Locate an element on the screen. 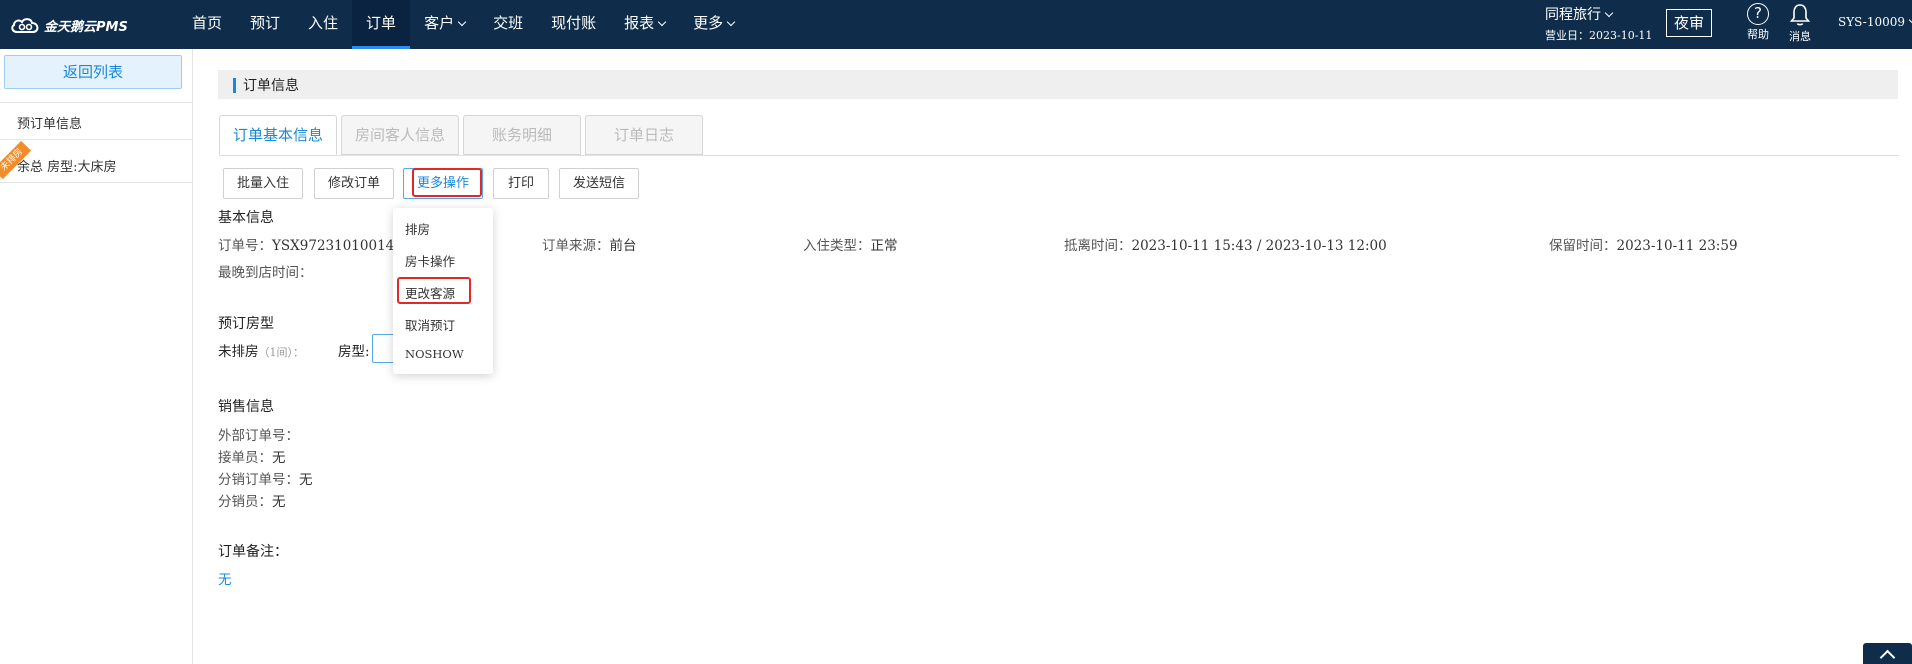 The width and height of the screenshot is (1912, 664). hotel-name: 同程旅行 is located at coordinates (1598, 14).